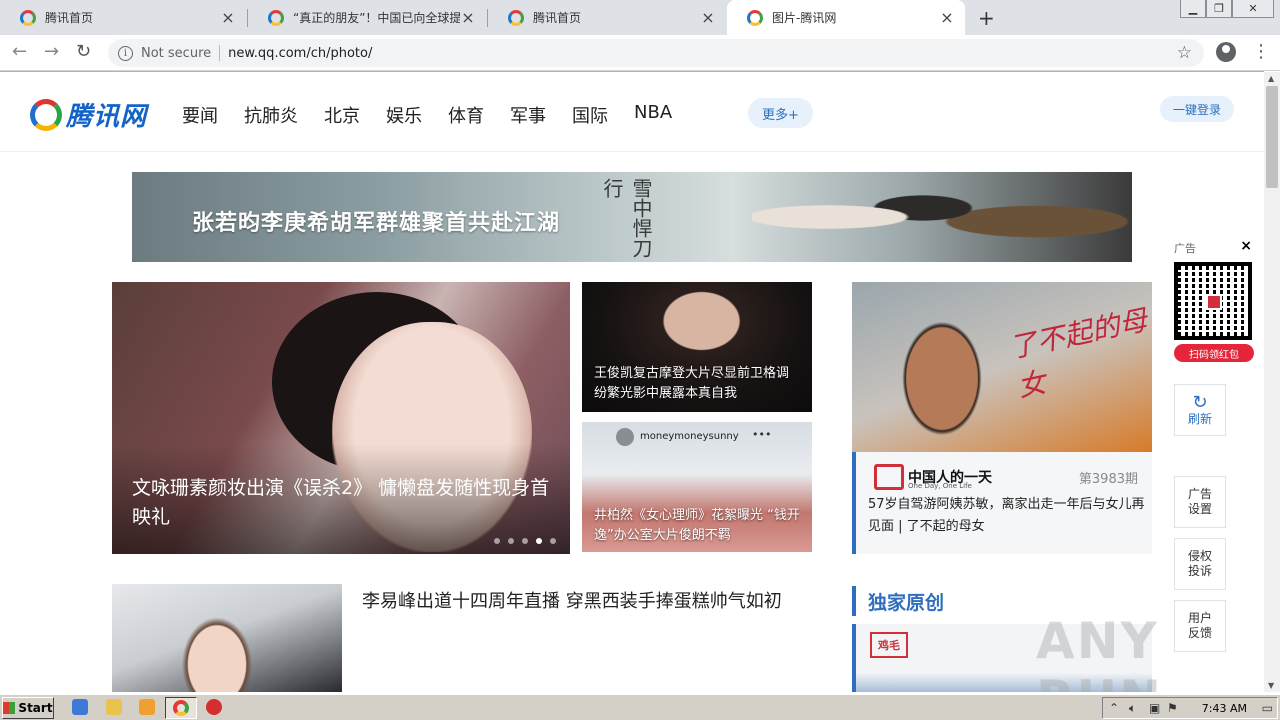 The image size is (1280, 720). What do you see at coordinates (889, 477) in the screenshot?
I see `brand-logo-icon` at bounding box center [889, 477].